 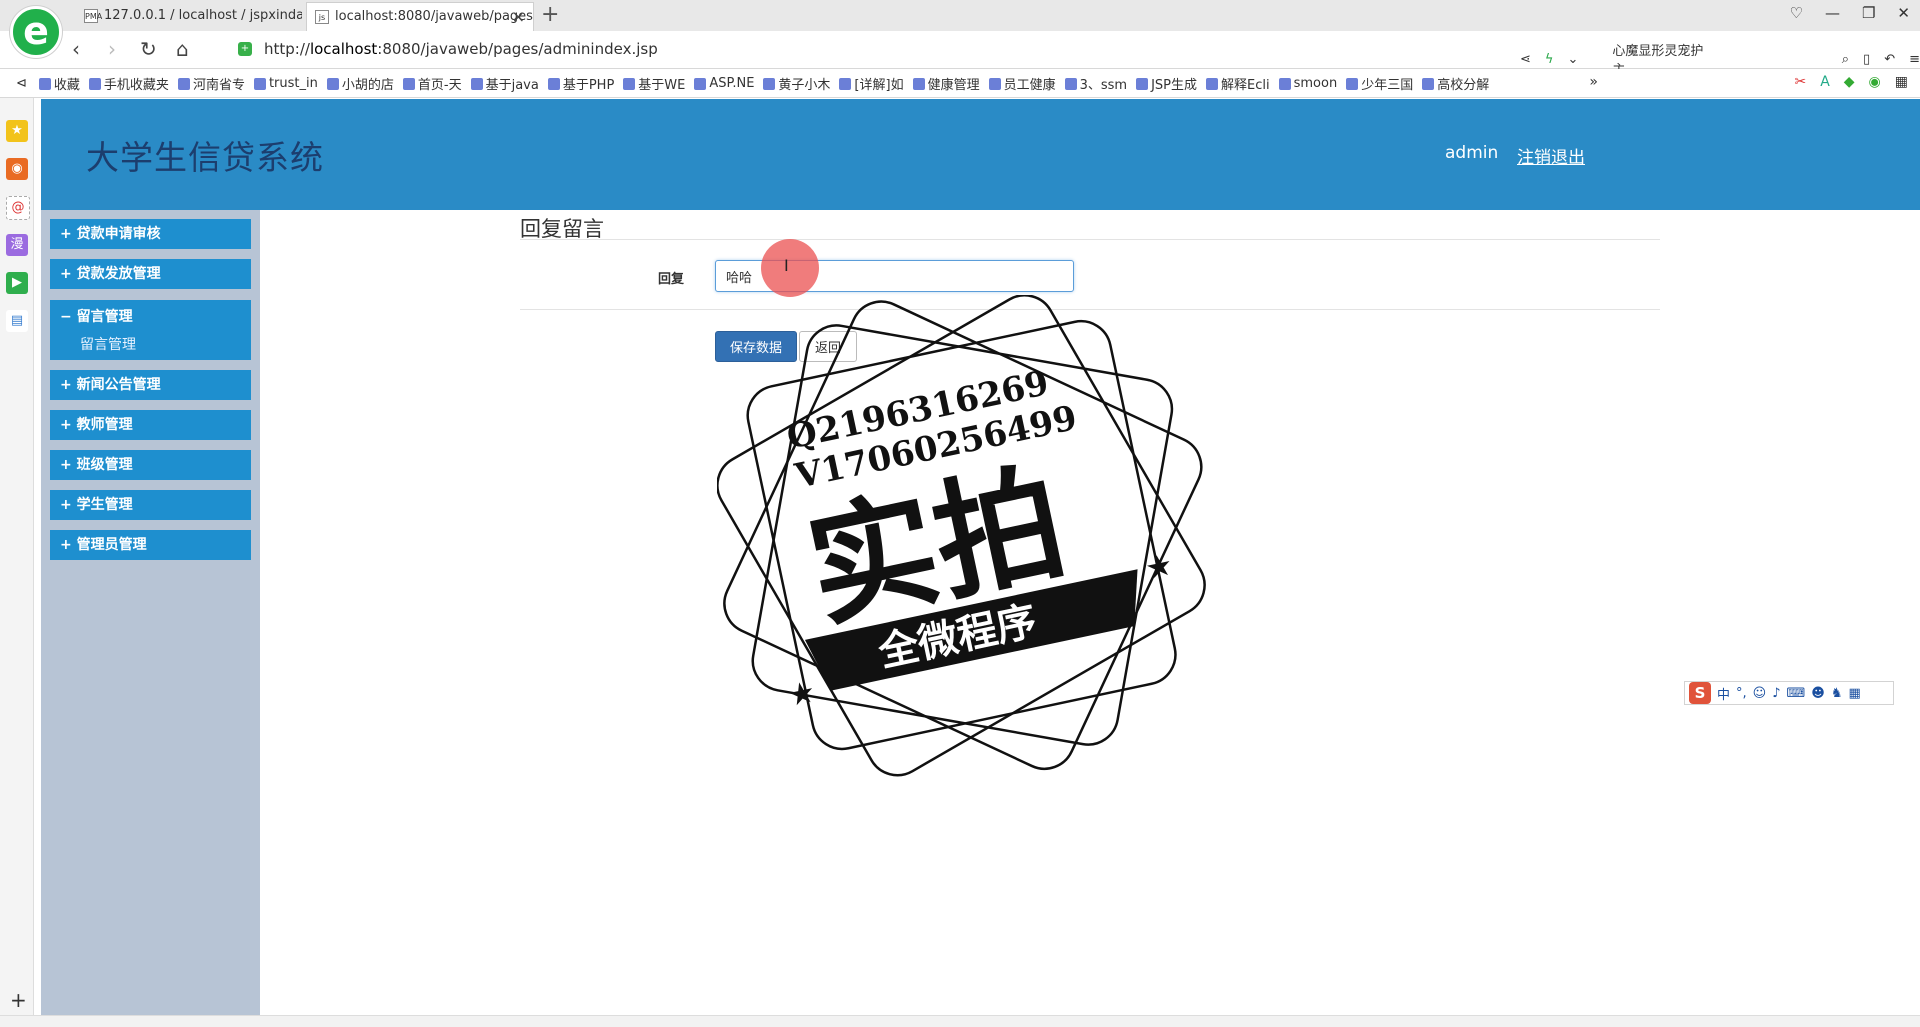 I want to click on bookmark-item: ASP.NE, so click(x=724, y=83).